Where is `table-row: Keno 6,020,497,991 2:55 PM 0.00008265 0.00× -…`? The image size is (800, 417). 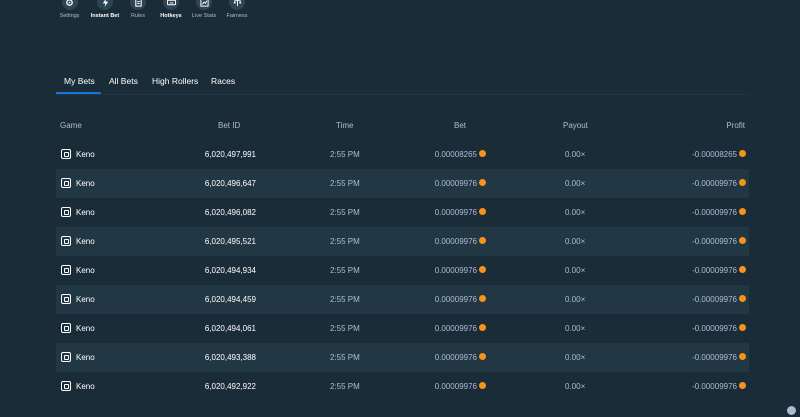 table-row: Keno 6,020,497,991 2:55 PM 0.00008265 0.00× -… is located at coordinates (402, 154).